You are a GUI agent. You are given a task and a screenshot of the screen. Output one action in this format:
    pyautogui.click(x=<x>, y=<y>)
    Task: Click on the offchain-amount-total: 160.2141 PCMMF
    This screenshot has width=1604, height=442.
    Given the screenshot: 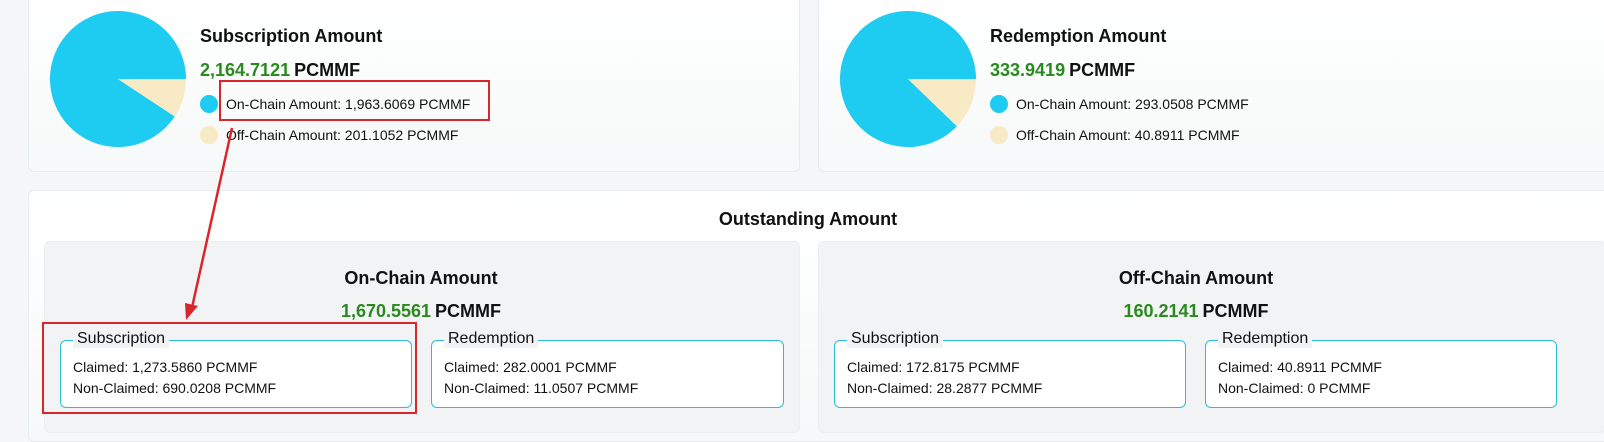 What is the action you would take?
    pyautogui.click(x=1196, y=311)
    